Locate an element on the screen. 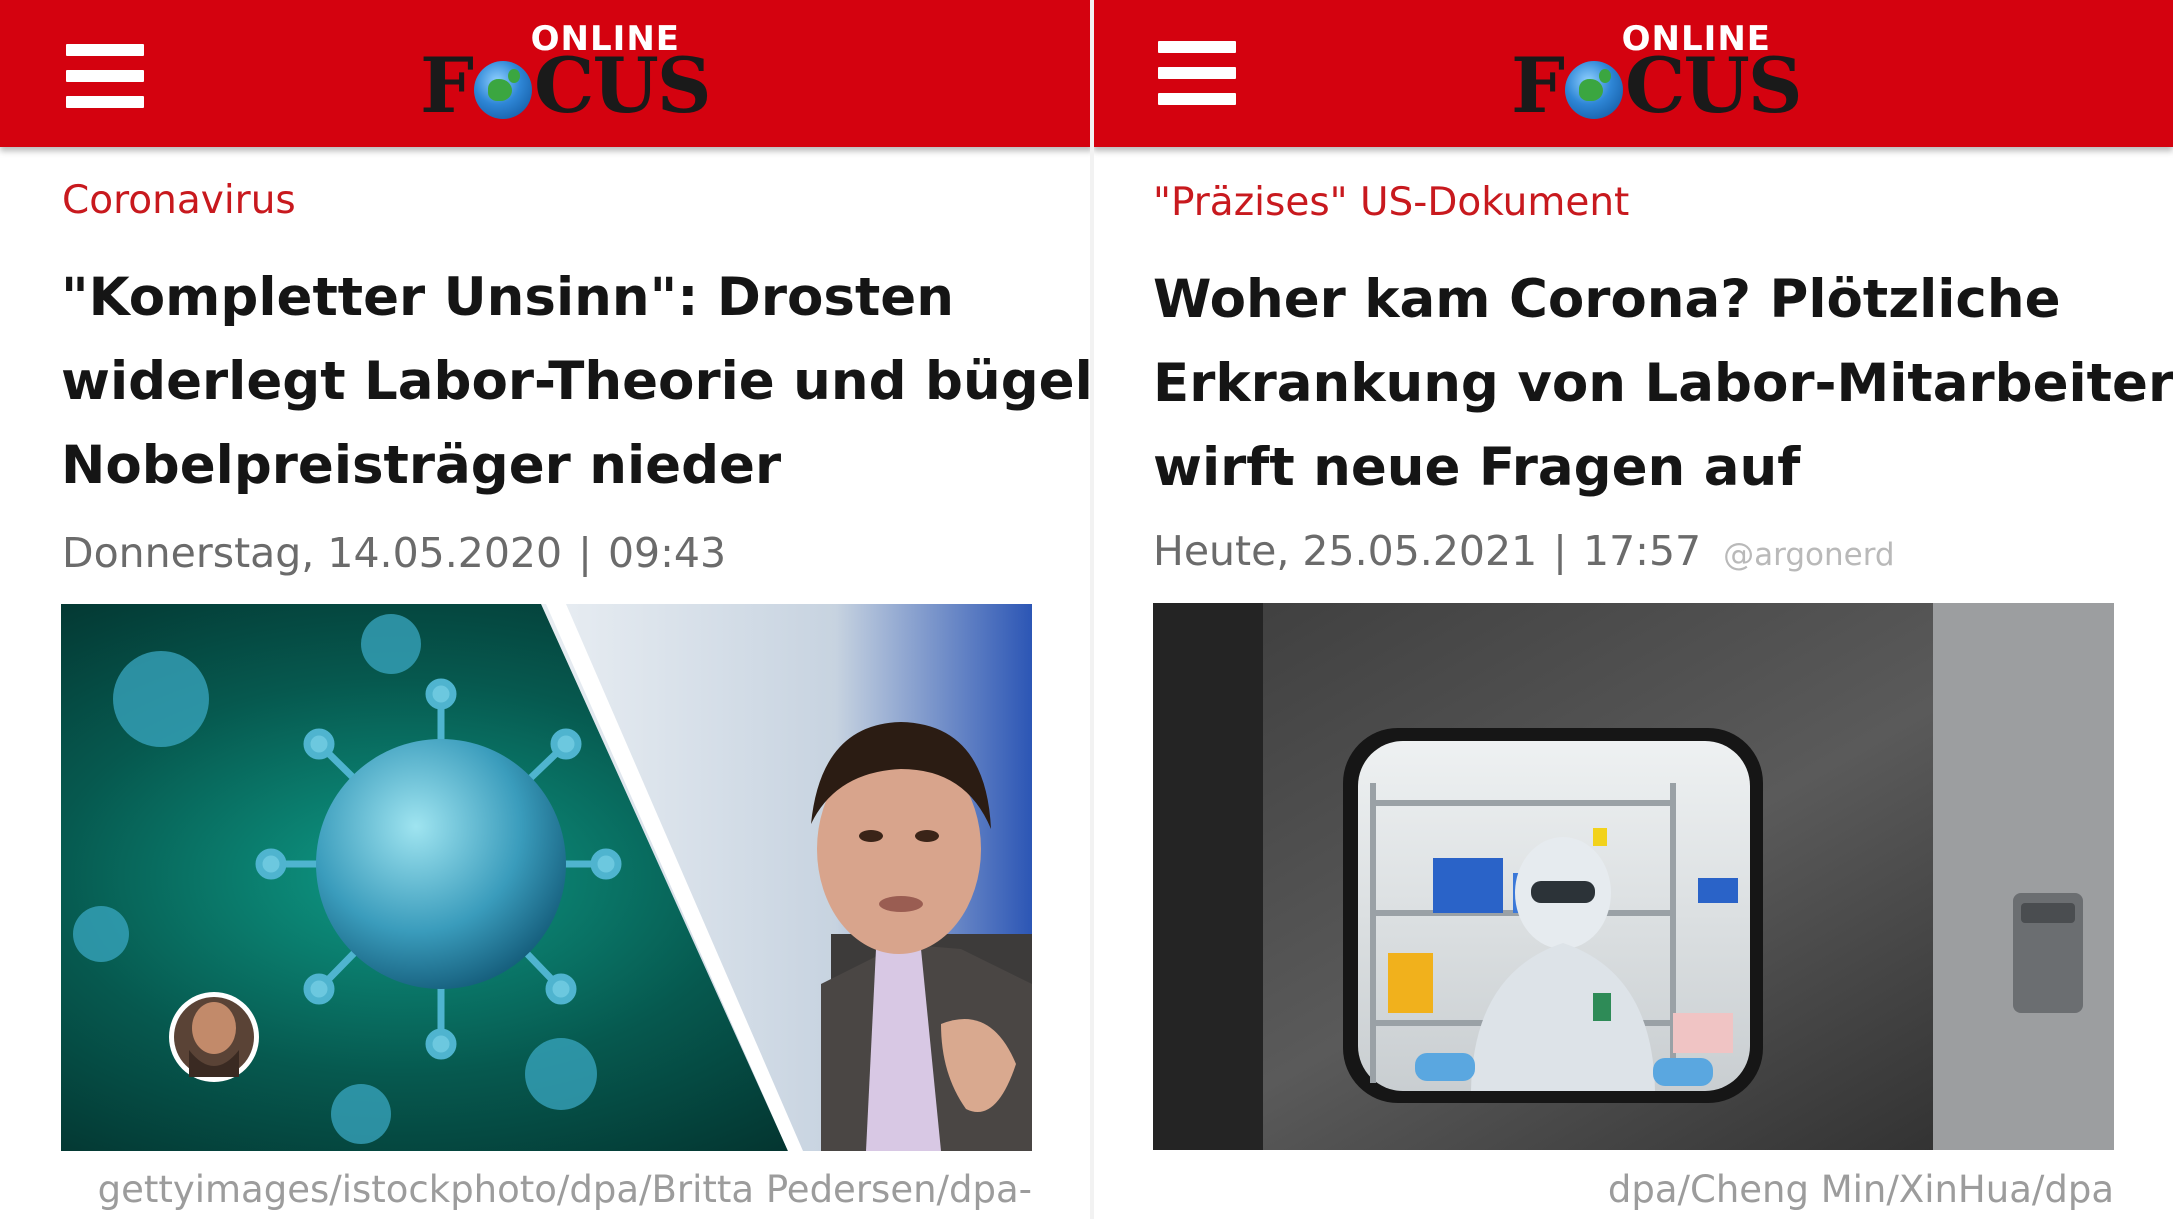  article-kicker: Coronavirus is located at coordinates (179, 200).